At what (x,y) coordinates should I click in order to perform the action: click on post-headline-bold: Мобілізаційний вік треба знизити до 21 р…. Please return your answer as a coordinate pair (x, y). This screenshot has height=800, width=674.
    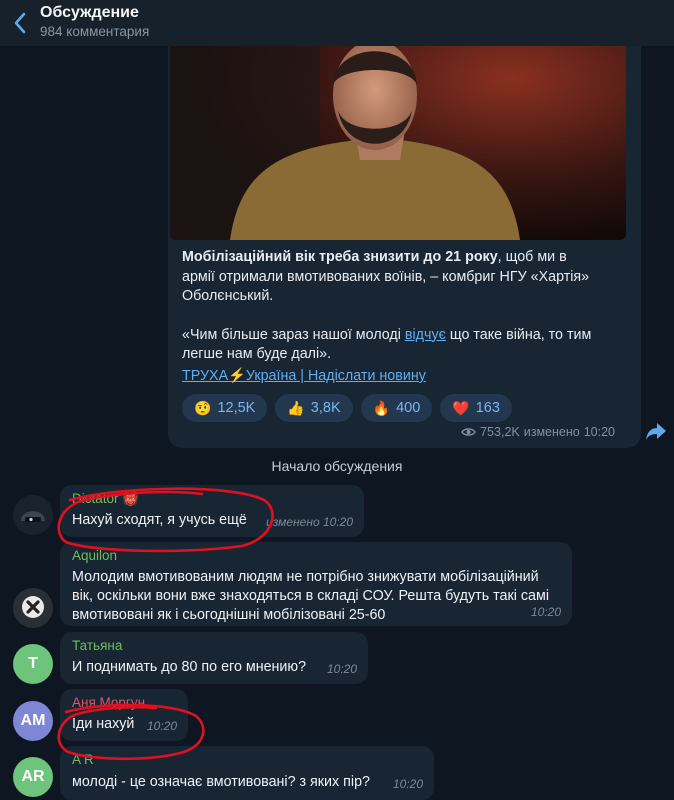
    Looking at the image, I should click on (340, 257).